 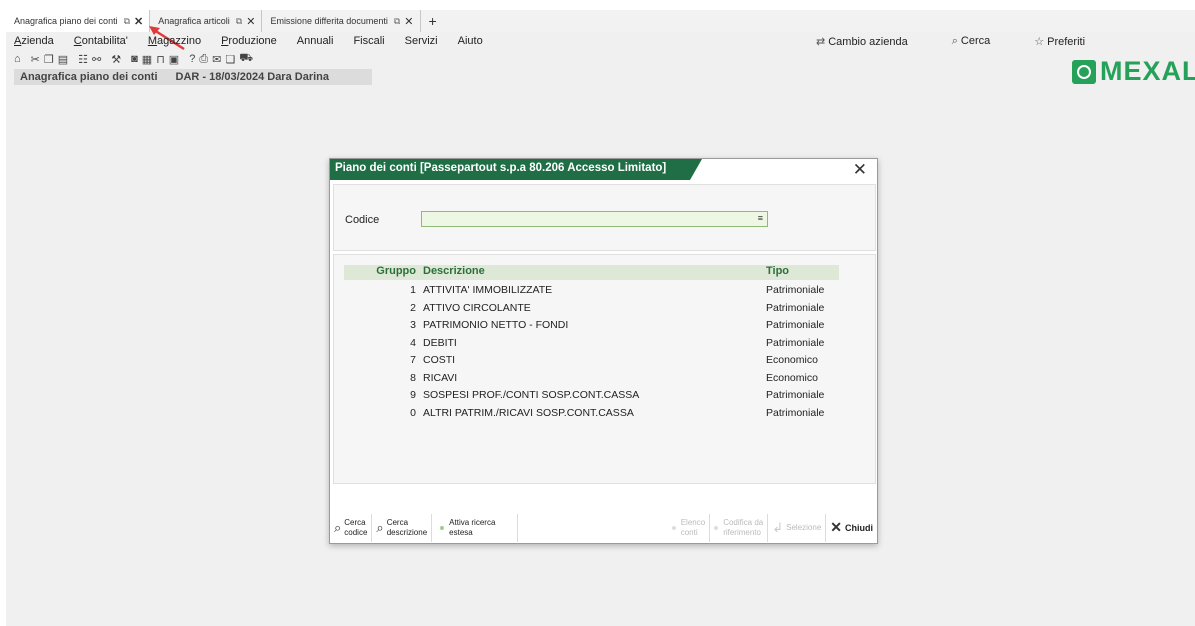 I want to click on mexal-logo: MEXAL, so click(x=1133, y=71).